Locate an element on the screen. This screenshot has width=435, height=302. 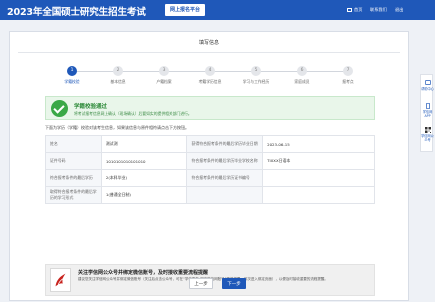
prev-button: 上一步 is located at coordinates (201, 283).